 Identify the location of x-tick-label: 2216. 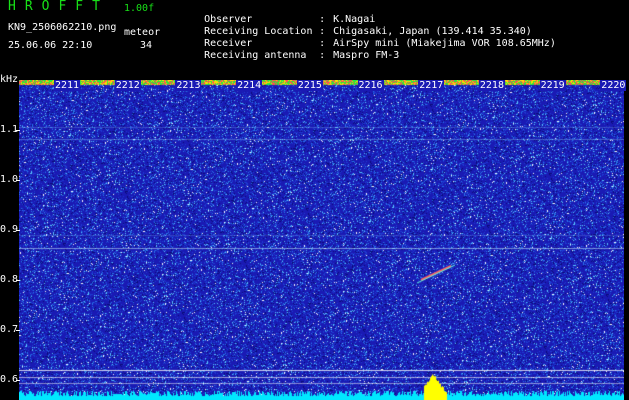
(370, 85).